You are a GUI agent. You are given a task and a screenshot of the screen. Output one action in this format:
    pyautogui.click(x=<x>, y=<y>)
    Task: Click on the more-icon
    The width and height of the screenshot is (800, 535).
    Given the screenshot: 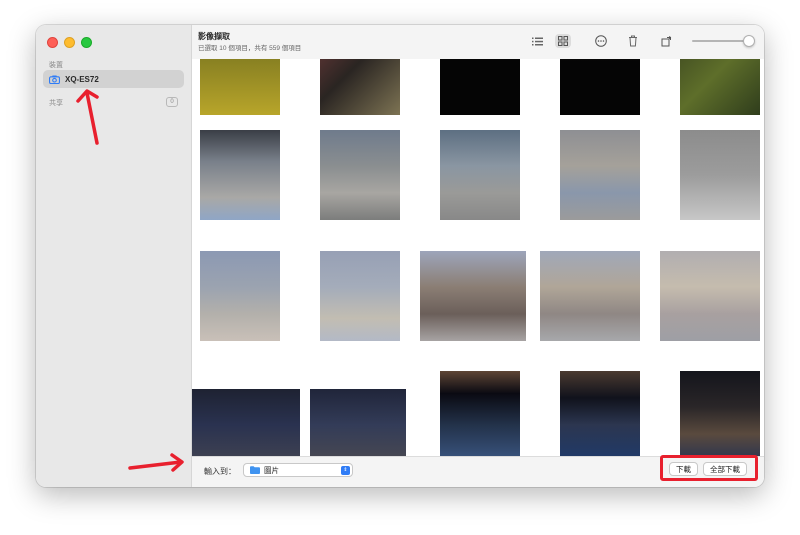 What is the action you would take?
    pyautogui.click(x=601, y=41)
    